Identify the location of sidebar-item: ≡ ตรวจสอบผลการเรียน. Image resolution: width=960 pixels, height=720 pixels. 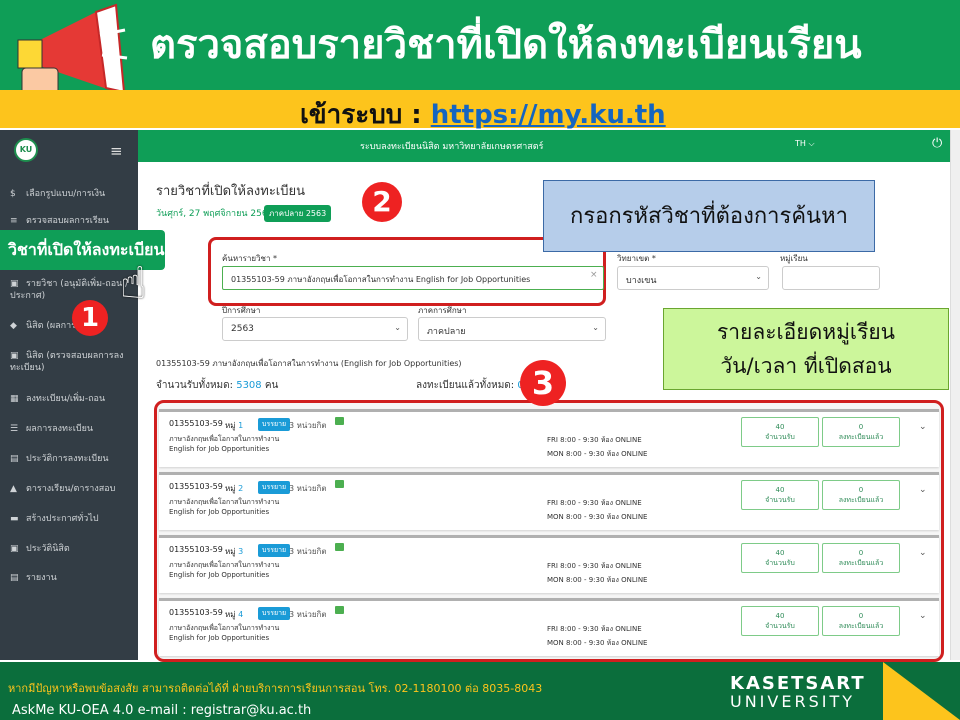
(73, 221).